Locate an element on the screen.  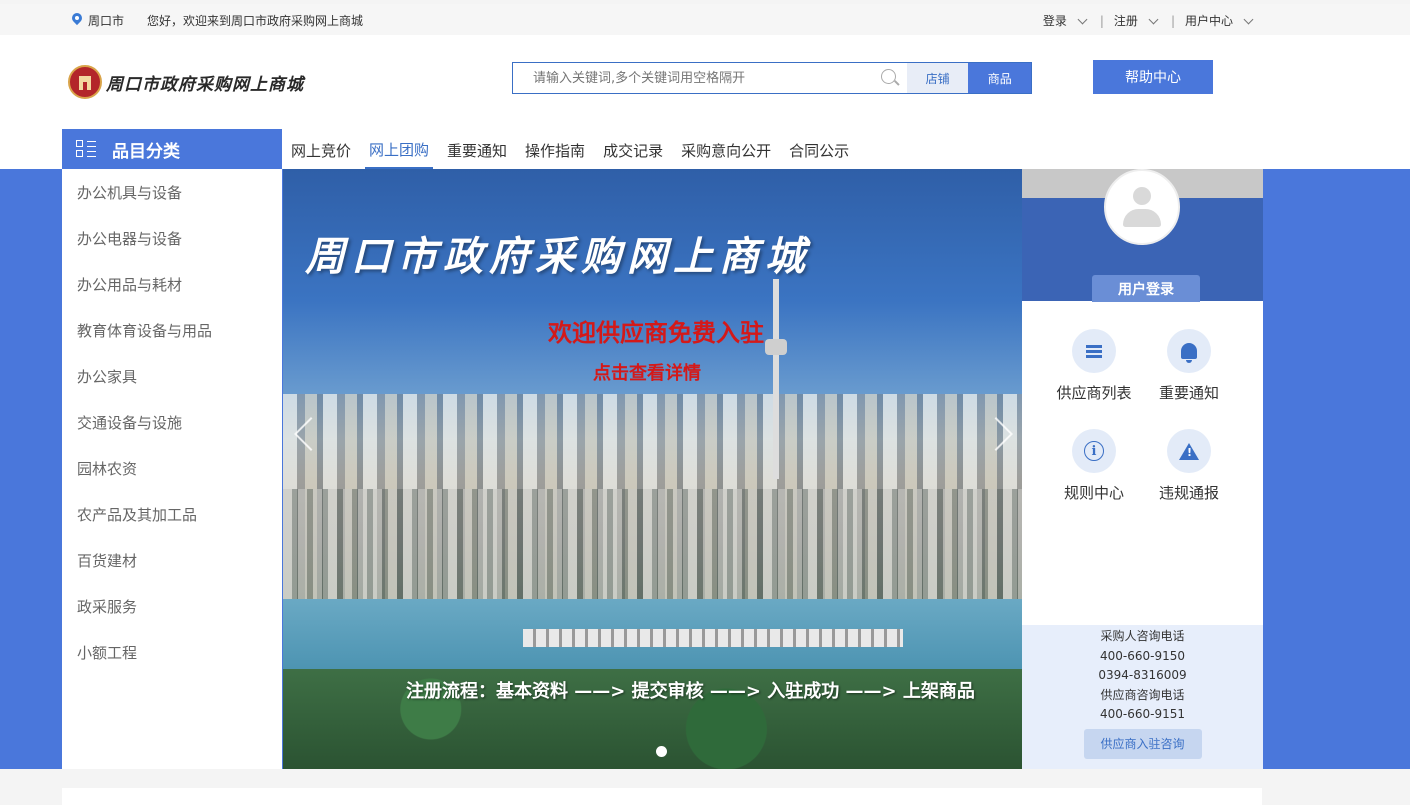
banner-details-link: 点击查看详情 is located at coordinates (647, 372).